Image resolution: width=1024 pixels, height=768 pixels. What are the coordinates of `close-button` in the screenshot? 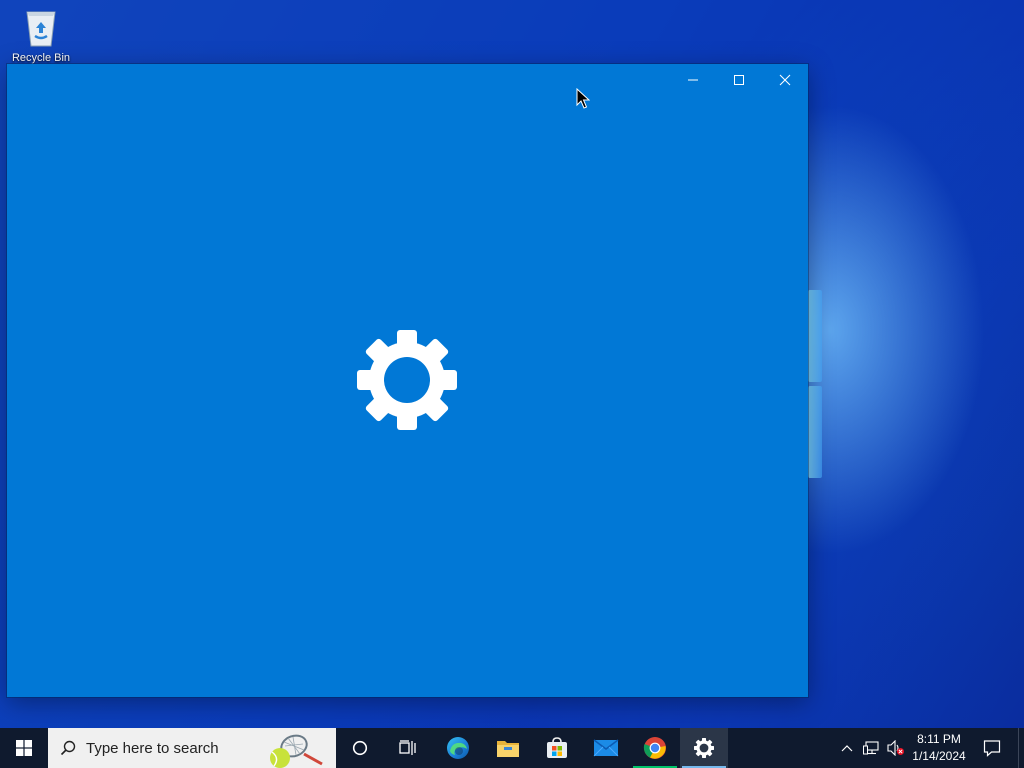 It's located at (785, 80).